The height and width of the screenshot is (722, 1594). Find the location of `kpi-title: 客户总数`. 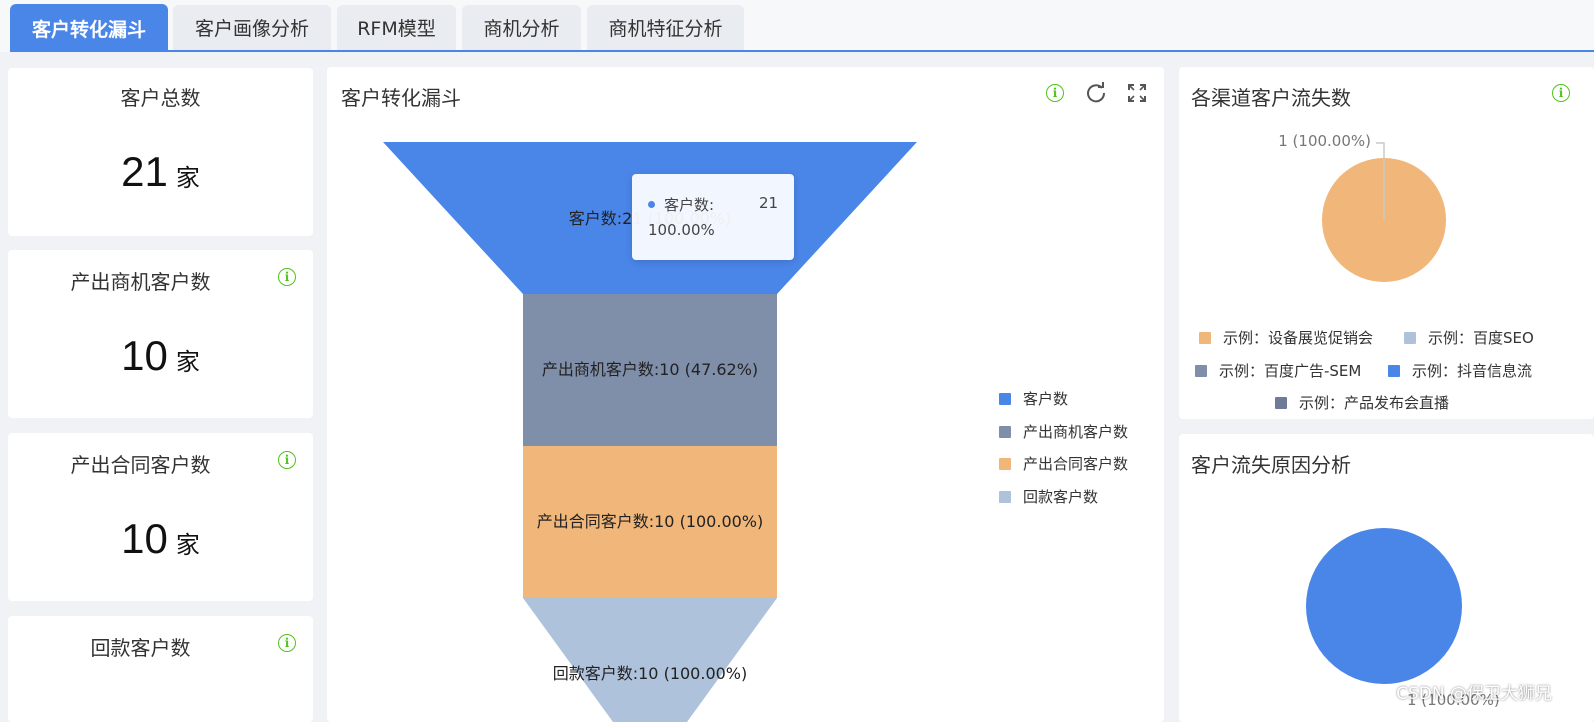

kpi-title: 客户总数 is located at coordinates (160, 98).